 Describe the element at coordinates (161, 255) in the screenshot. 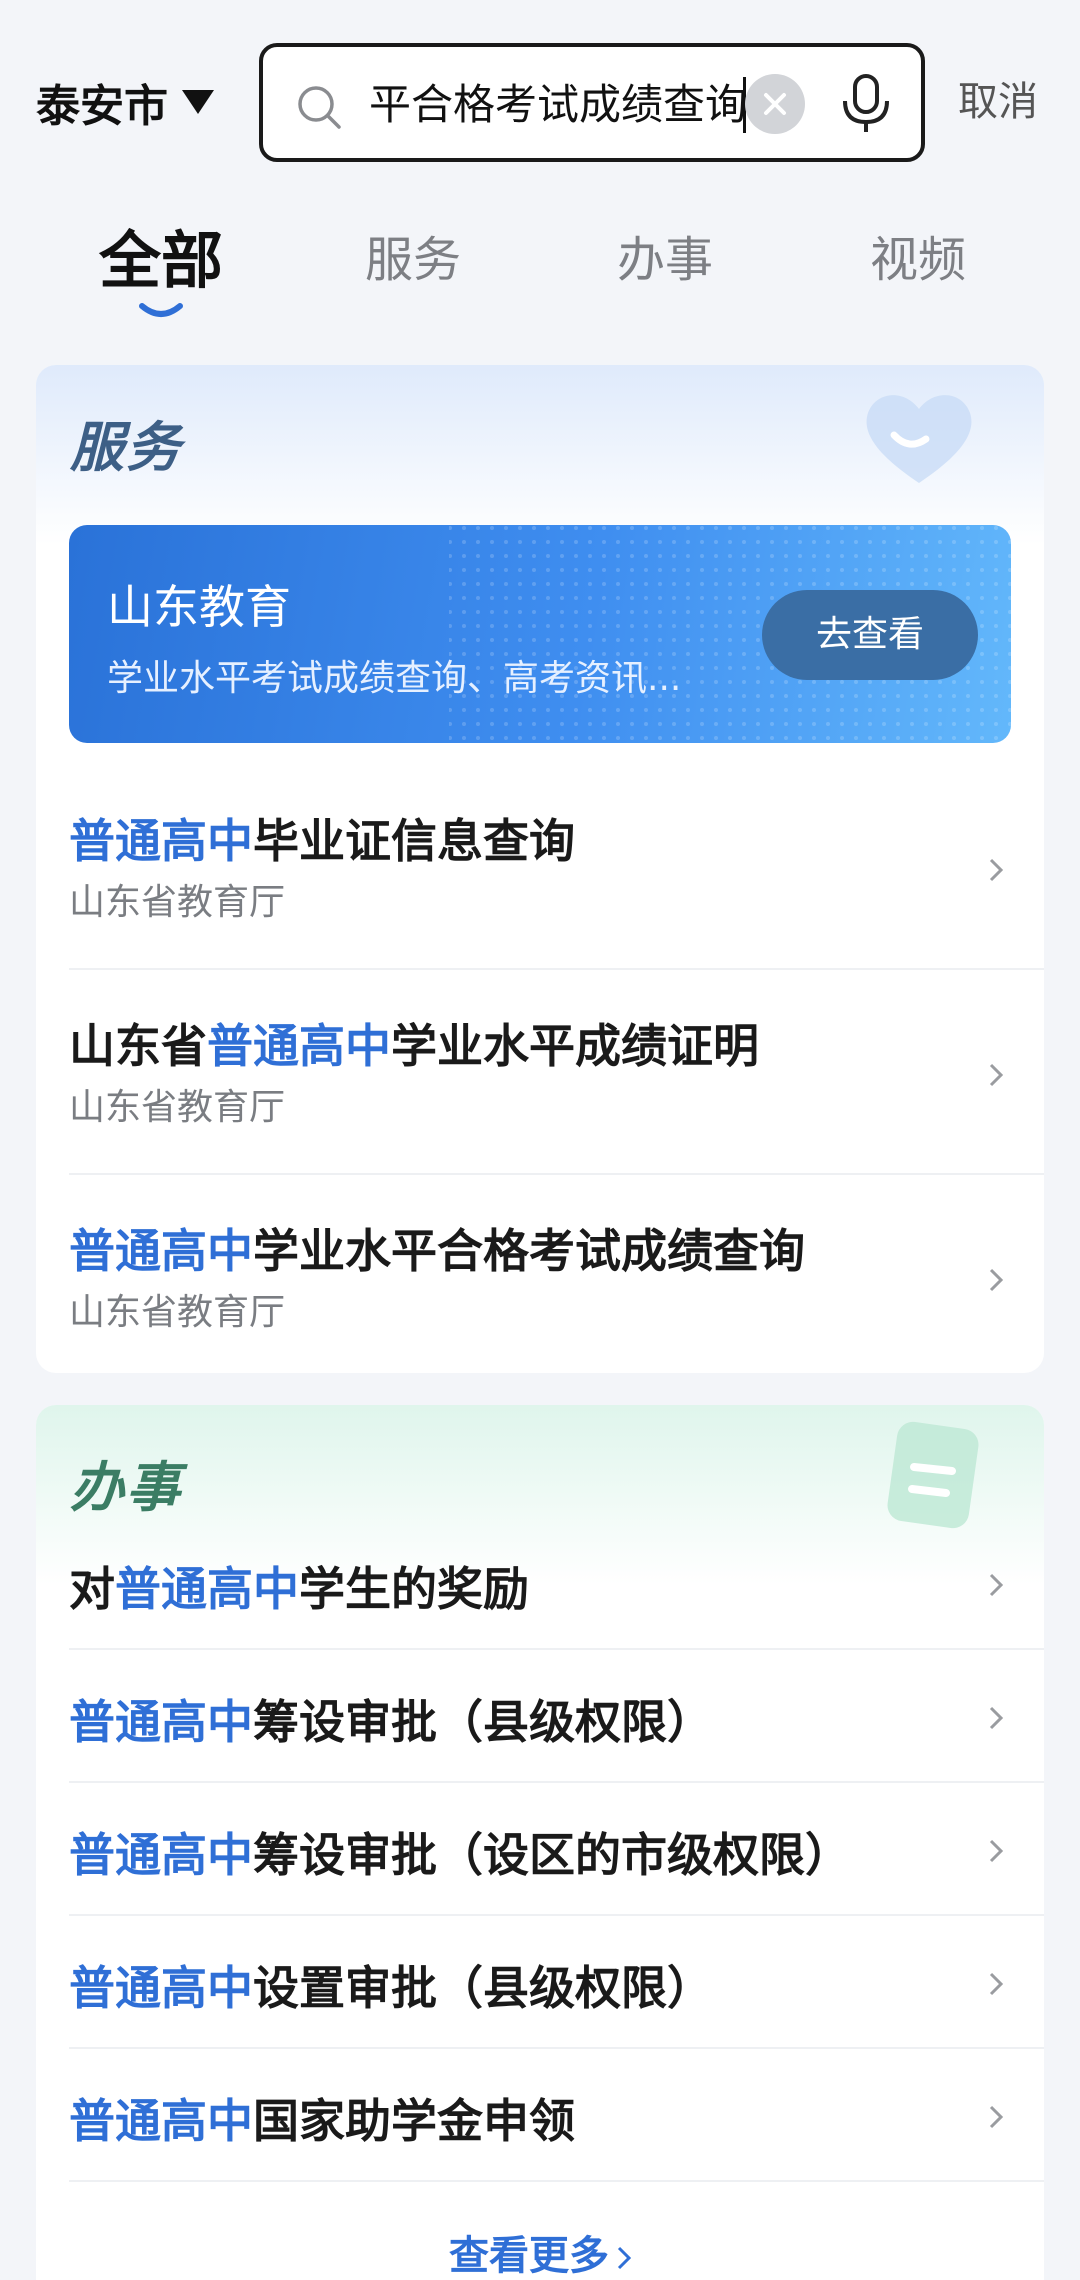

I see `tab-all: 全部` at that location.